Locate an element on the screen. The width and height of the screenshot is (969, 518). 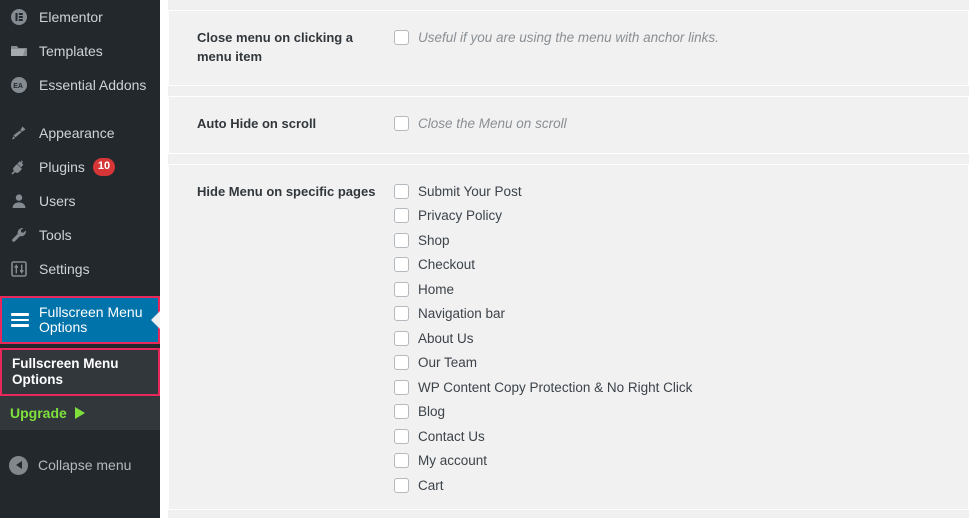
sidebar-item-label: Users is located at coordinates (57, 200).